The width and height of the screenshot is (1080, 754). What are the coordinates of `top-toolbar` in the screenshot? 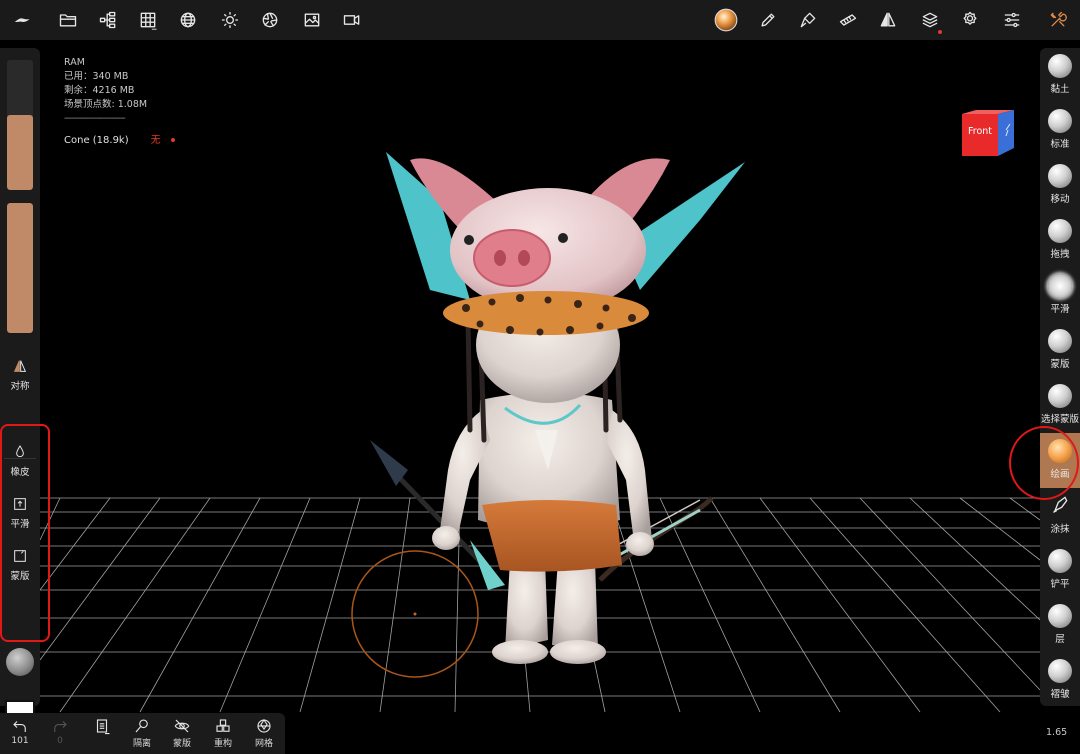 It's located at (540, 20).